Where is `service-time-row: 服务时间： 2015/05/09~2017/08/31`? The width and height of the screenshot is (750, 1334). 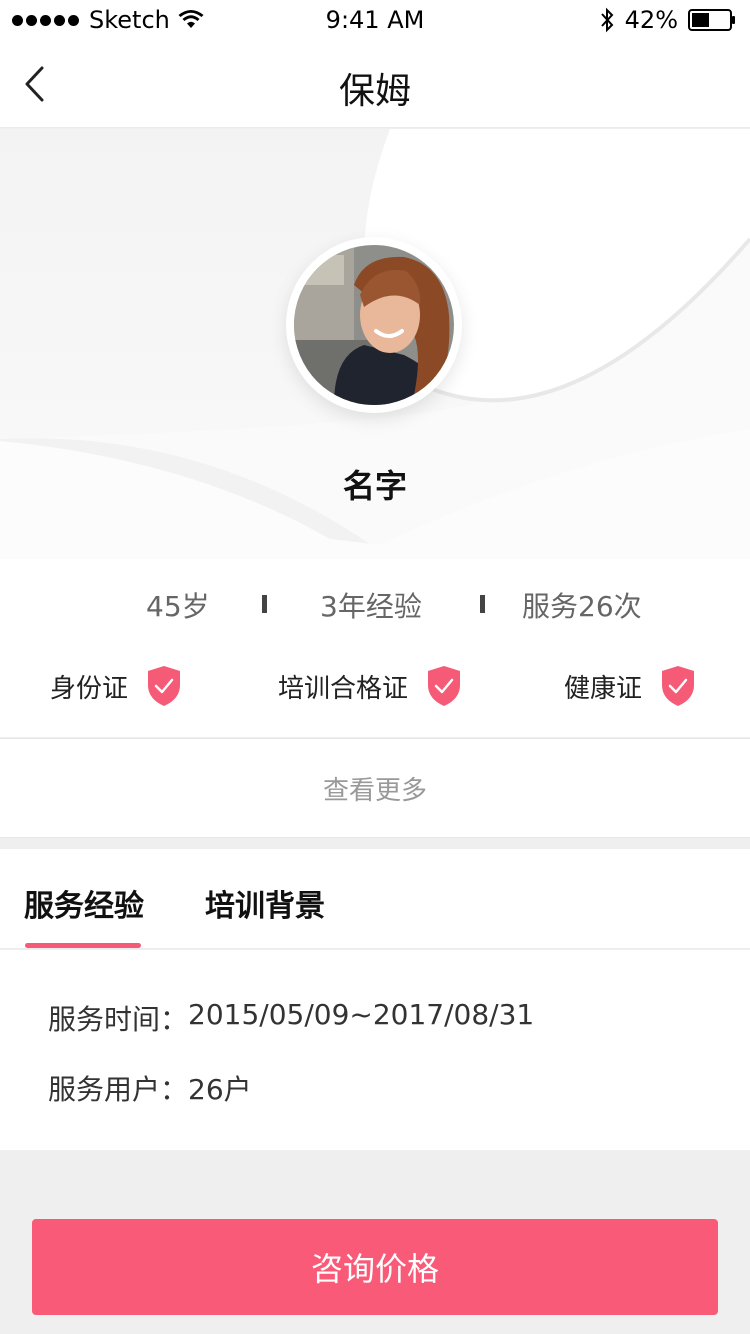
service-time-row: 服务时间： 2015/05/09~2017/08/31 is located at coordinates (291, 1018).